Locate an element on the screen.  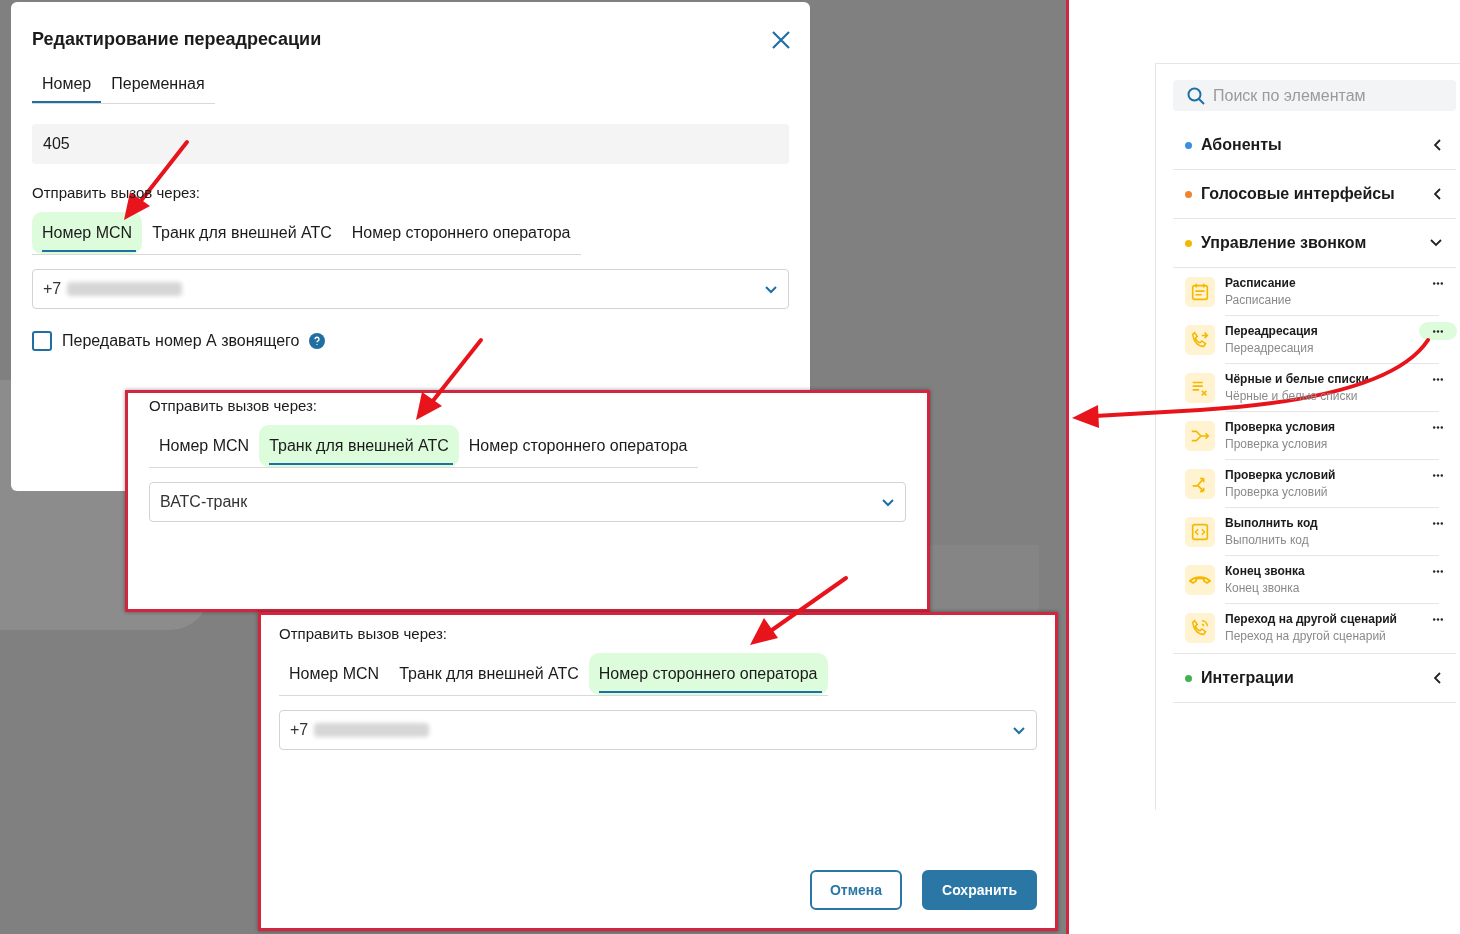
block-title: Переадресация is located at coordinates (1271, 330).